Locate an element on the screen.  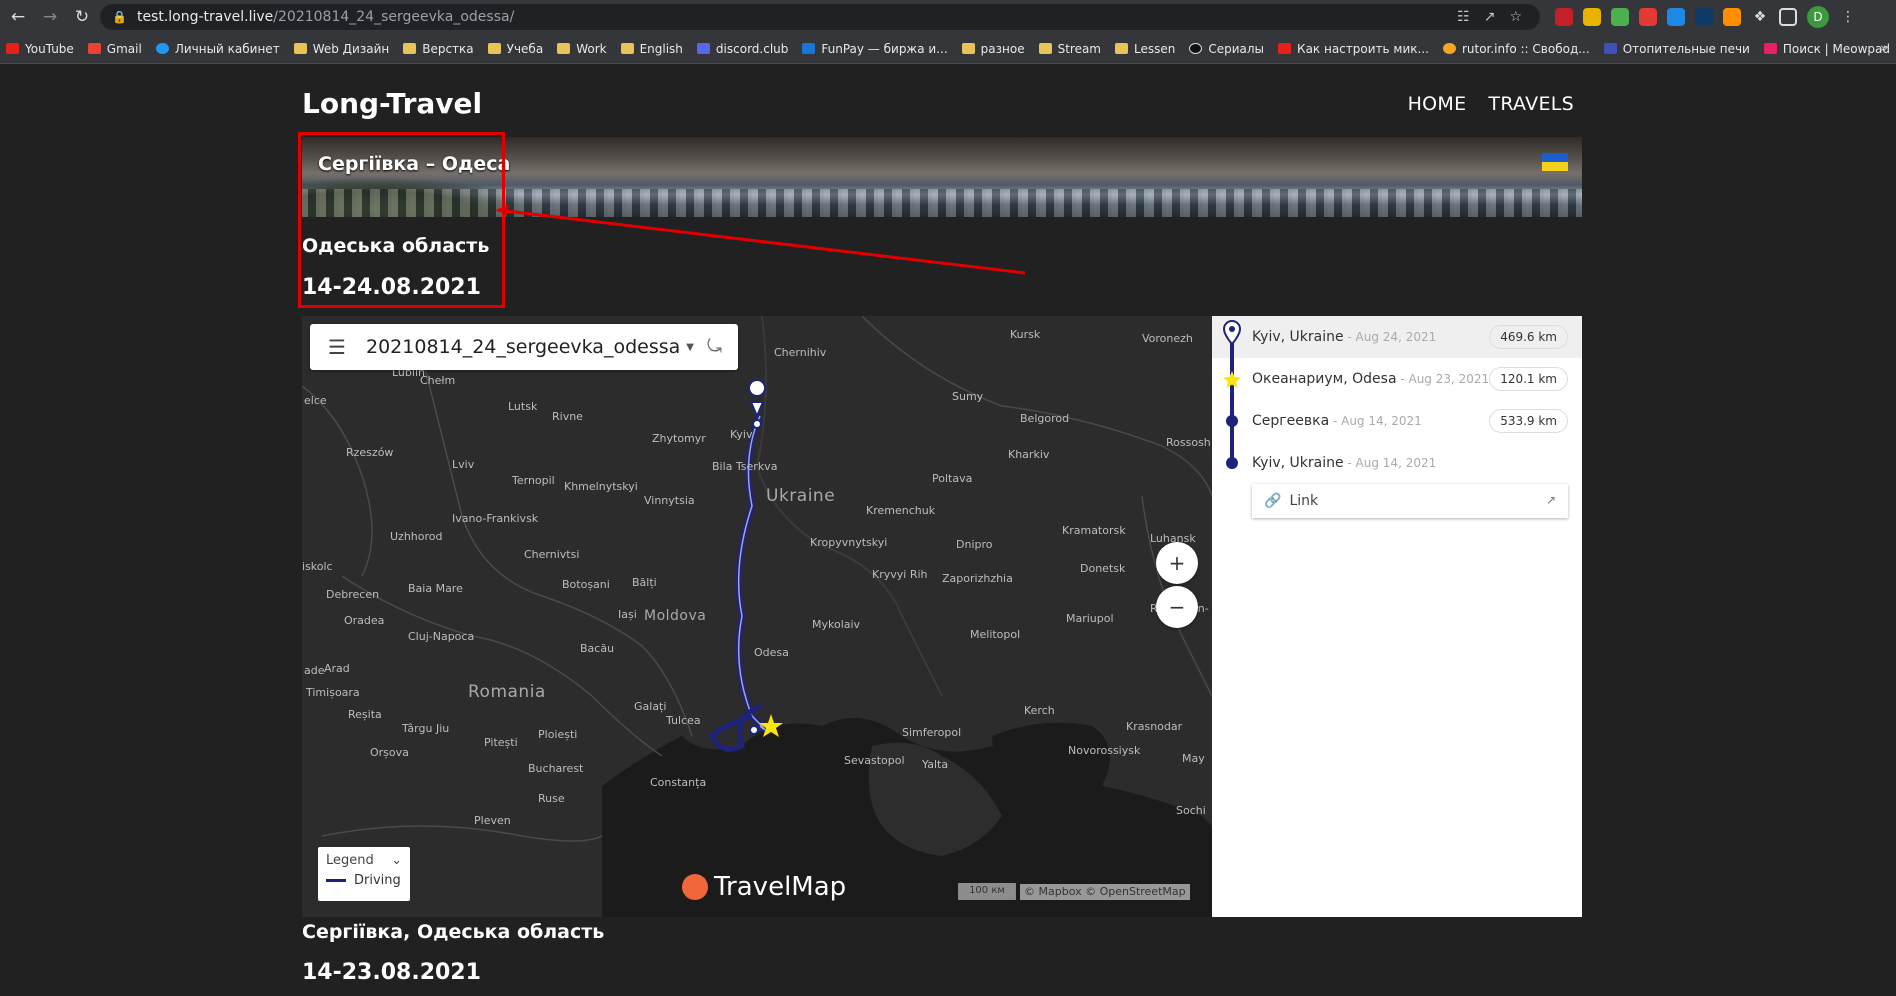
map-label: Dnipro is located at coordinates (974, 544).